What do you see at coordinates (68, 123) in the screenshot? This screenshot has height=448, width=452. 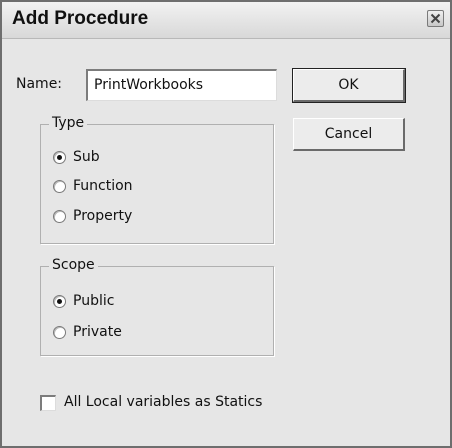 I see `type-group-legend: Type` at bounding box center [68, 123].